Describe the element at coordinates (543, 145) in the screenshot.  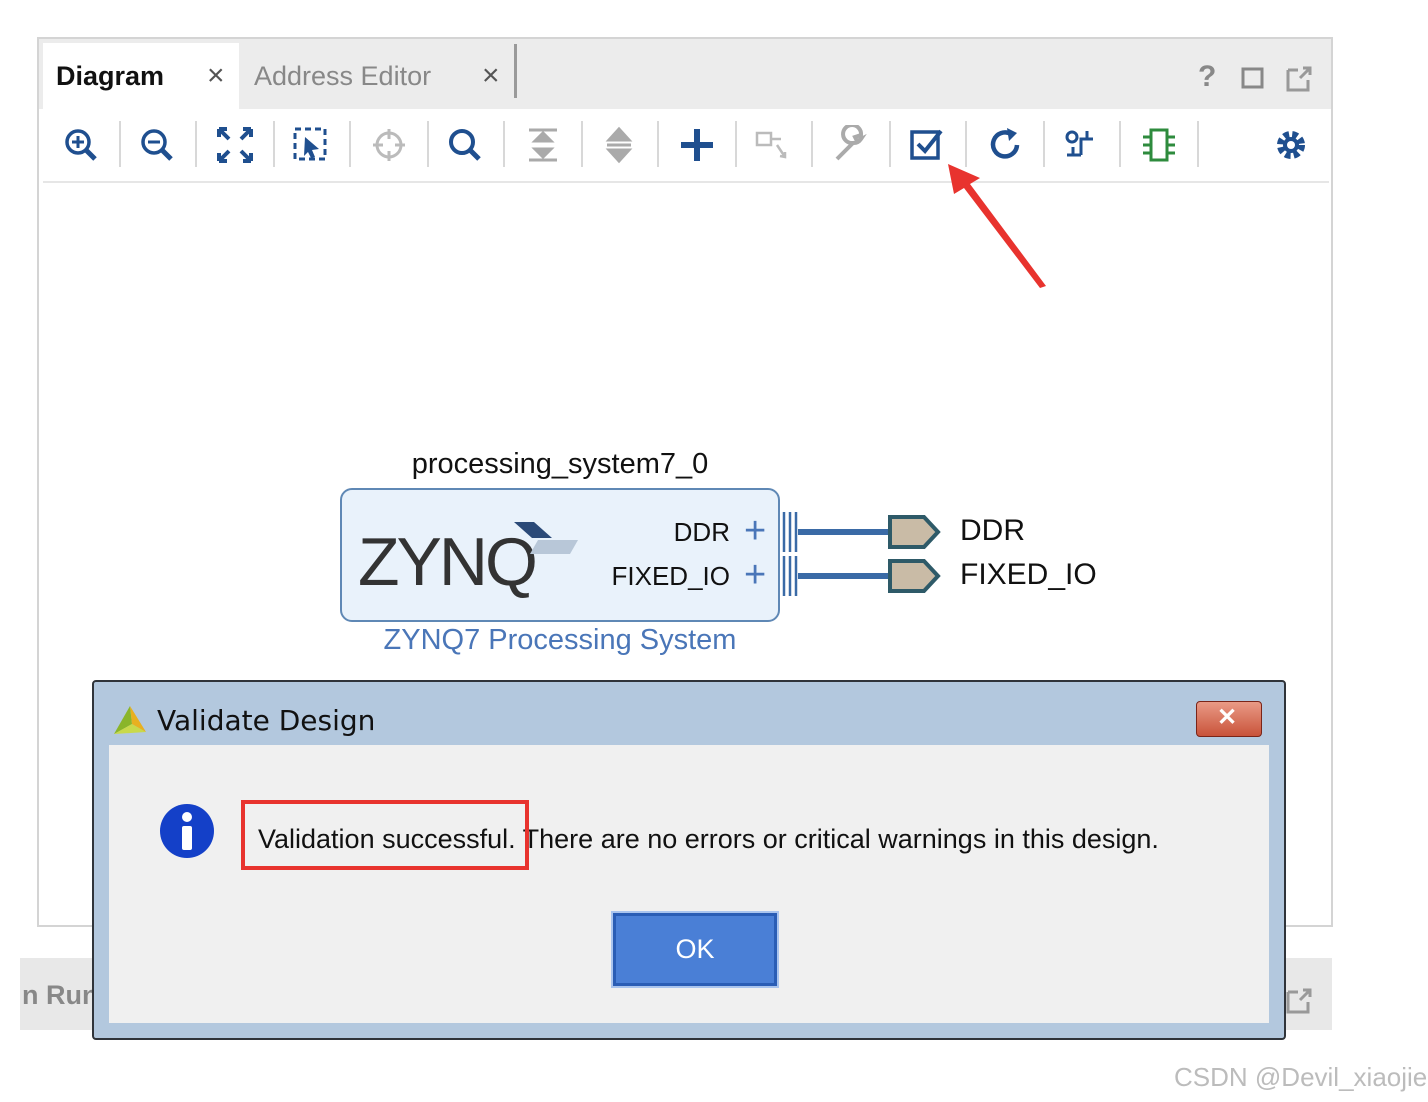
I see `collapse-icon` at that location.